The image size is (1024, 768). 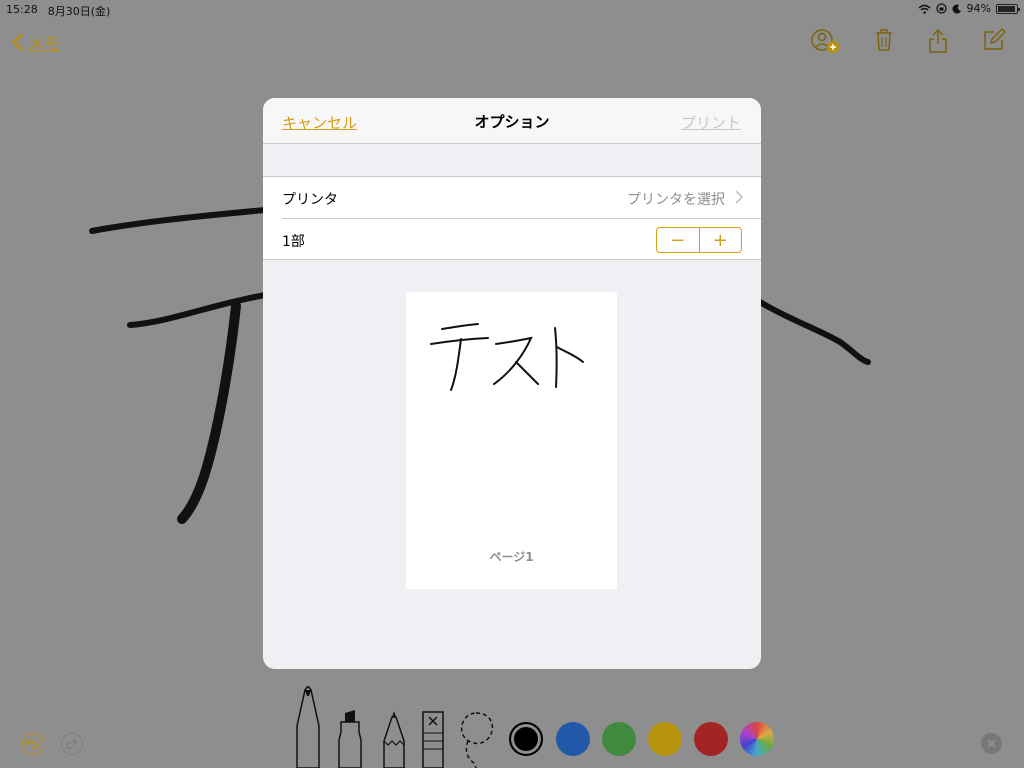 I want to click on pen-tool-icon, so click(x=308, y=727).